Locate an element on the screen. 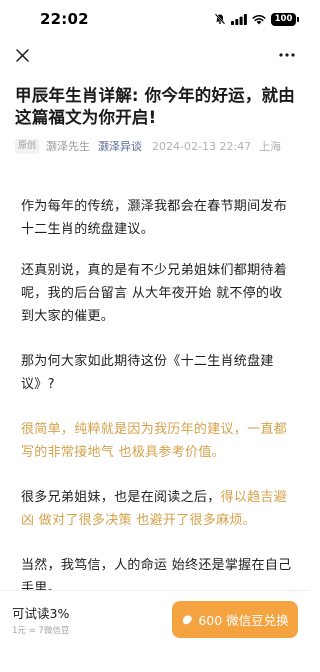  more-button is located at coordinates (287, 55).